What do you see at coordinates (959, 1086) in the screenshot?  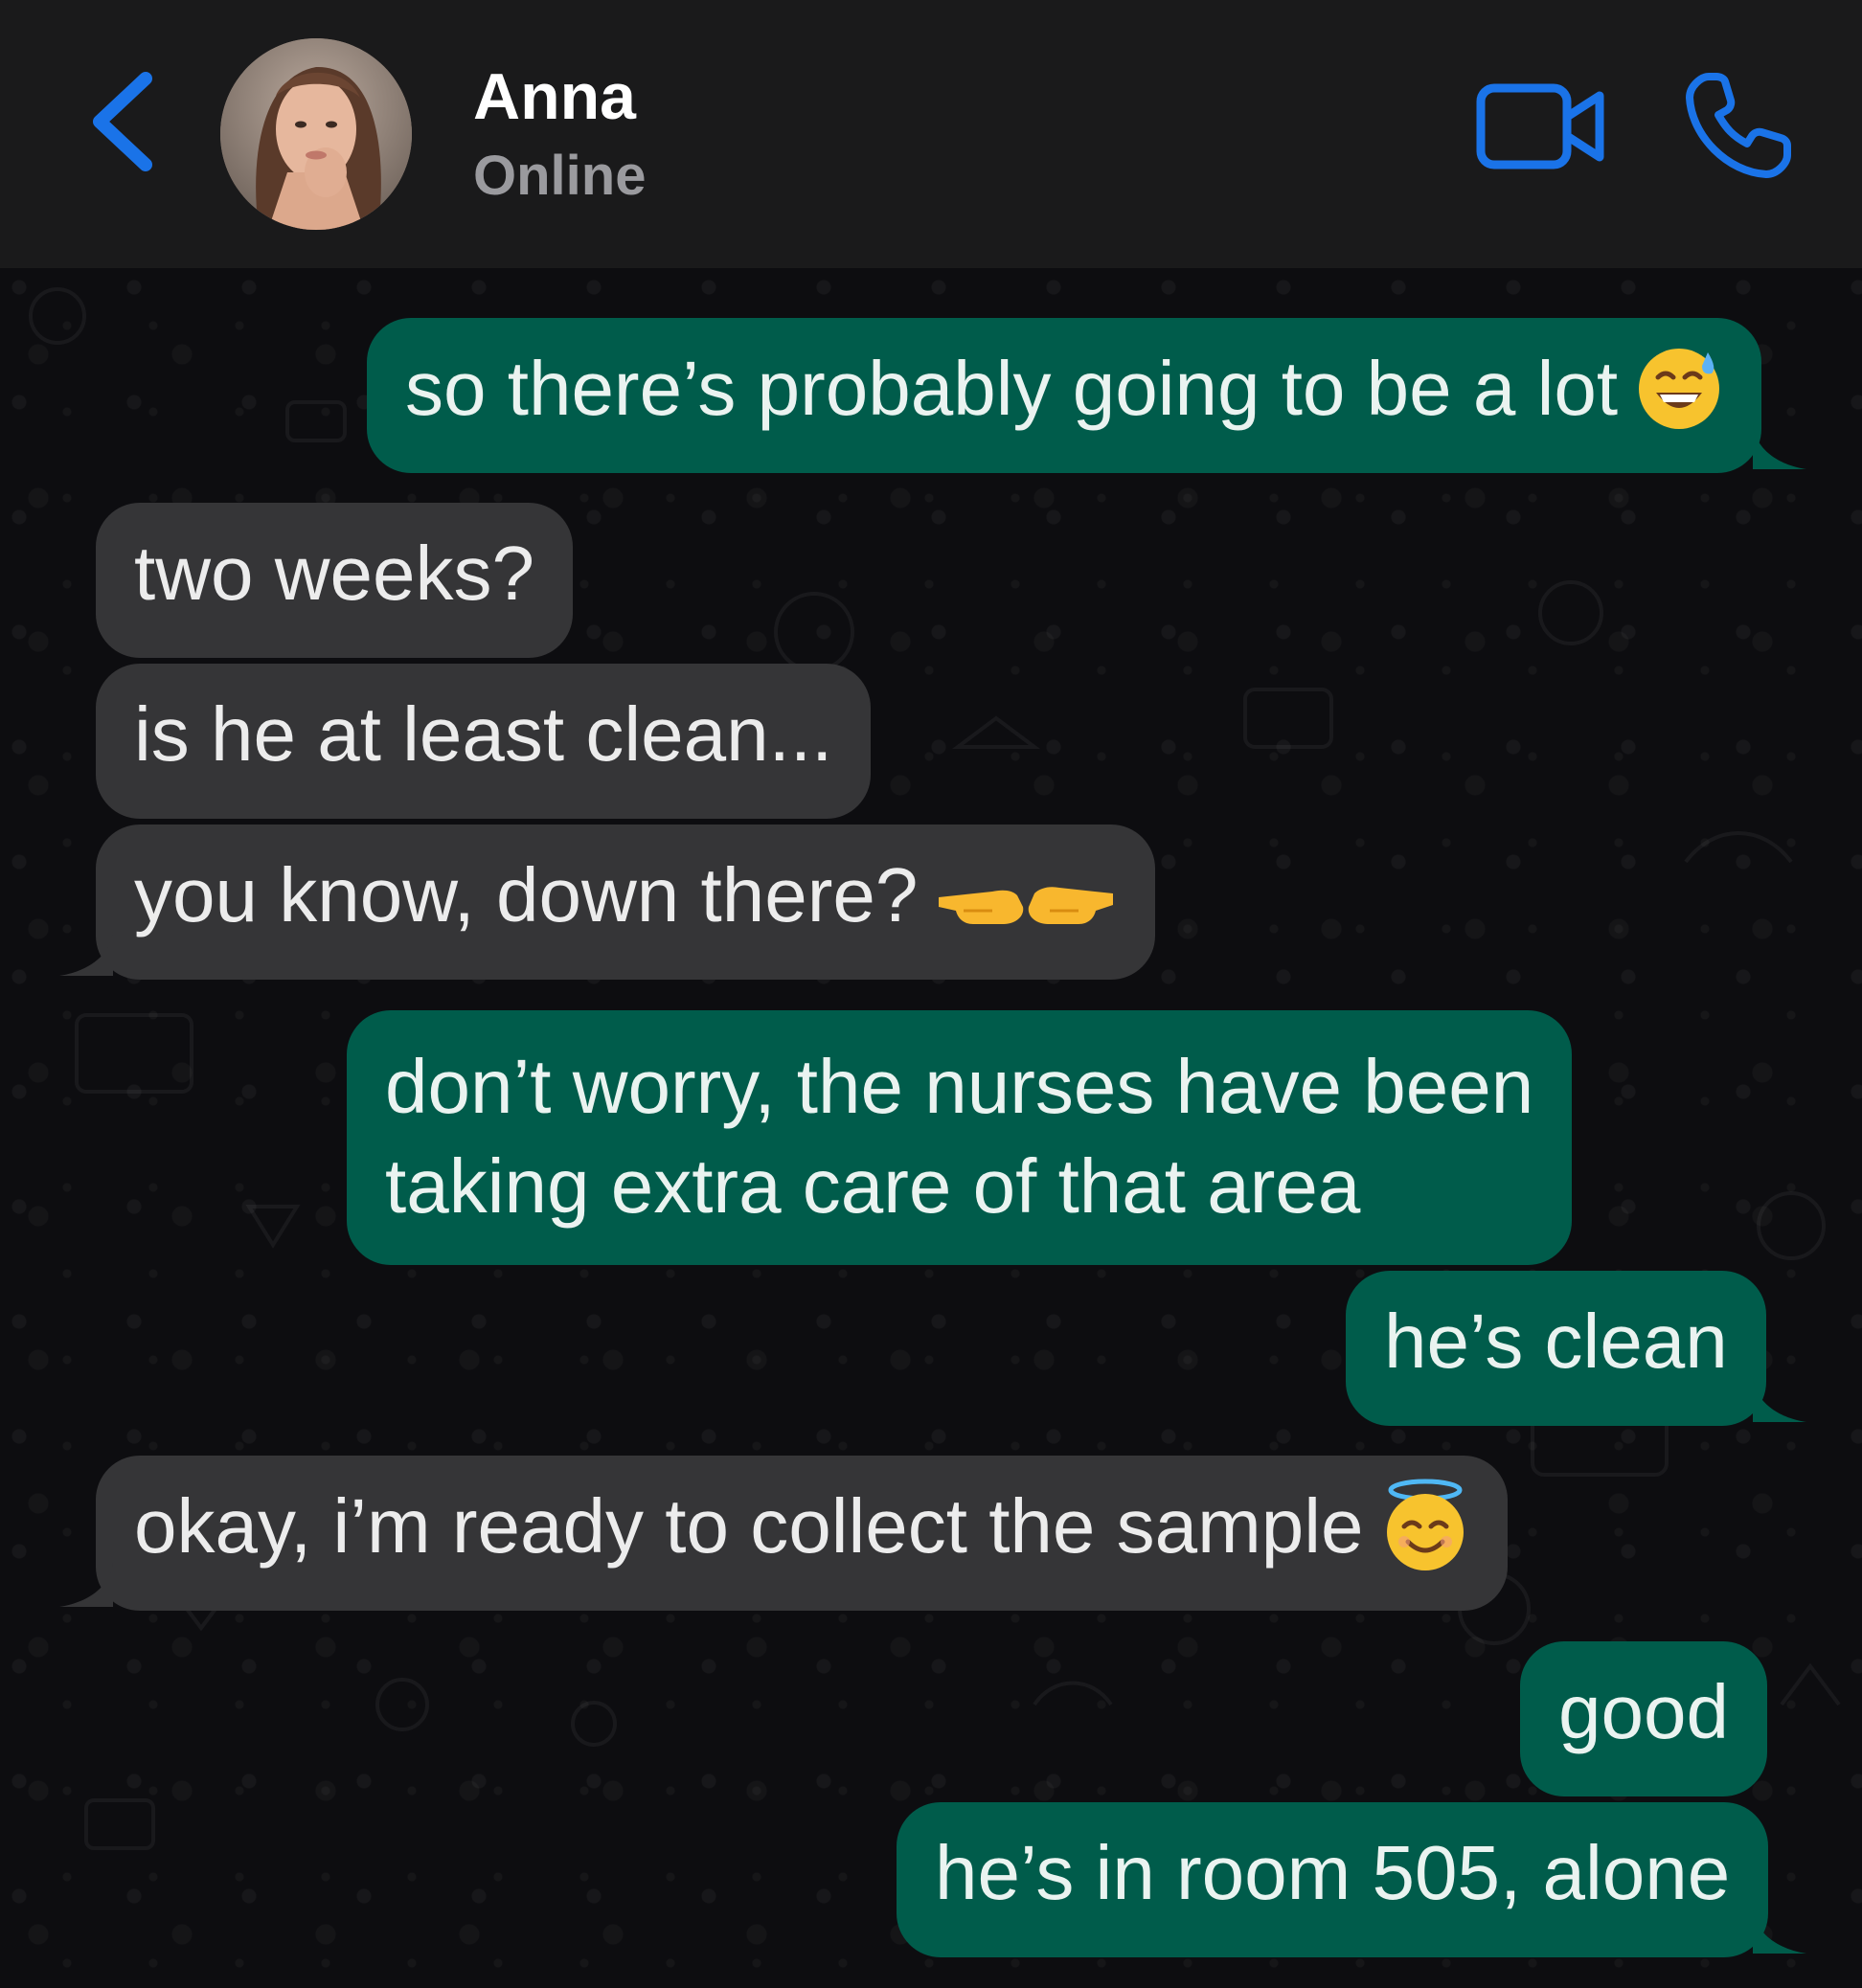 I see `message-text-line-1: don’t worry, the nurses have been` at bounding box center [959, 1086].